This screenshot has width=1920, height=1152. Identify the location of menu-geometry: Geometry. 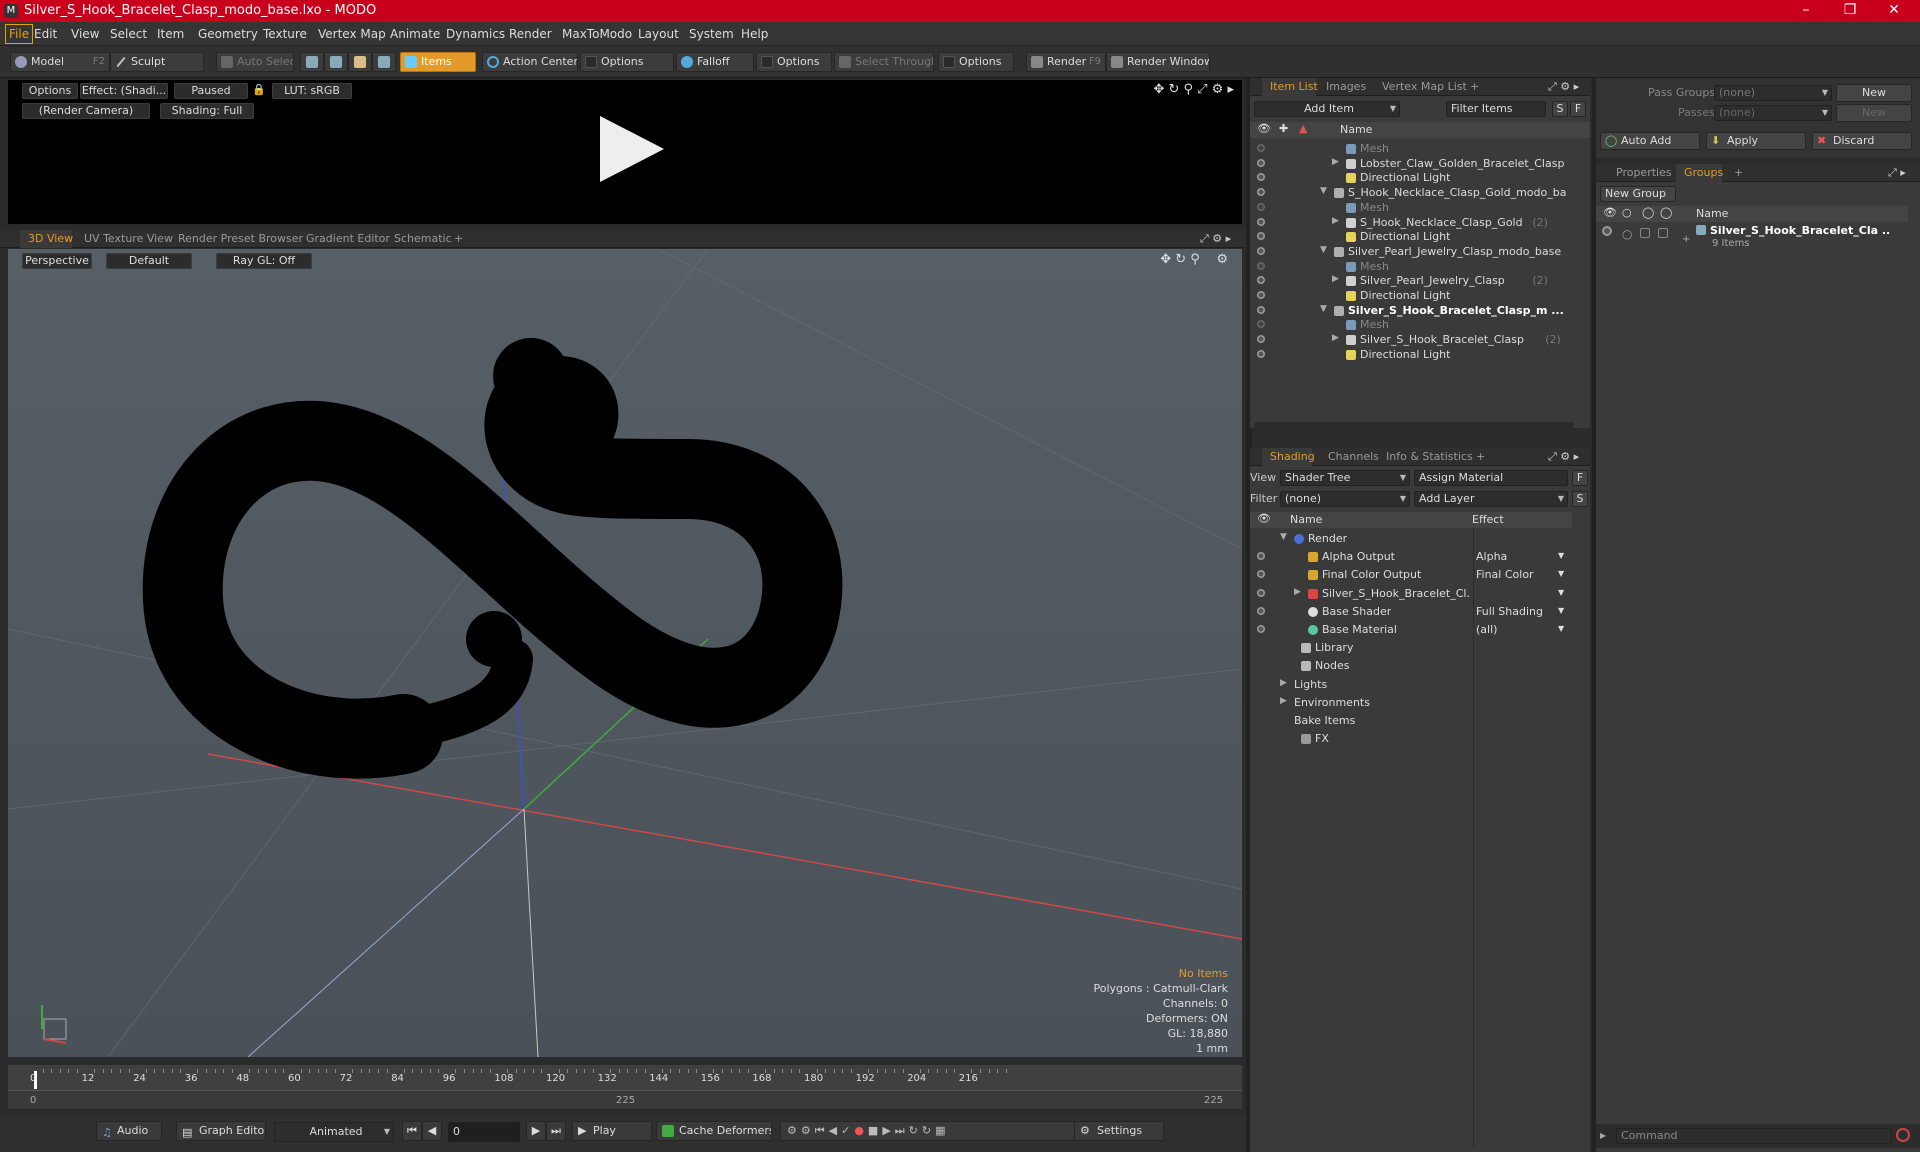
(228, 34).